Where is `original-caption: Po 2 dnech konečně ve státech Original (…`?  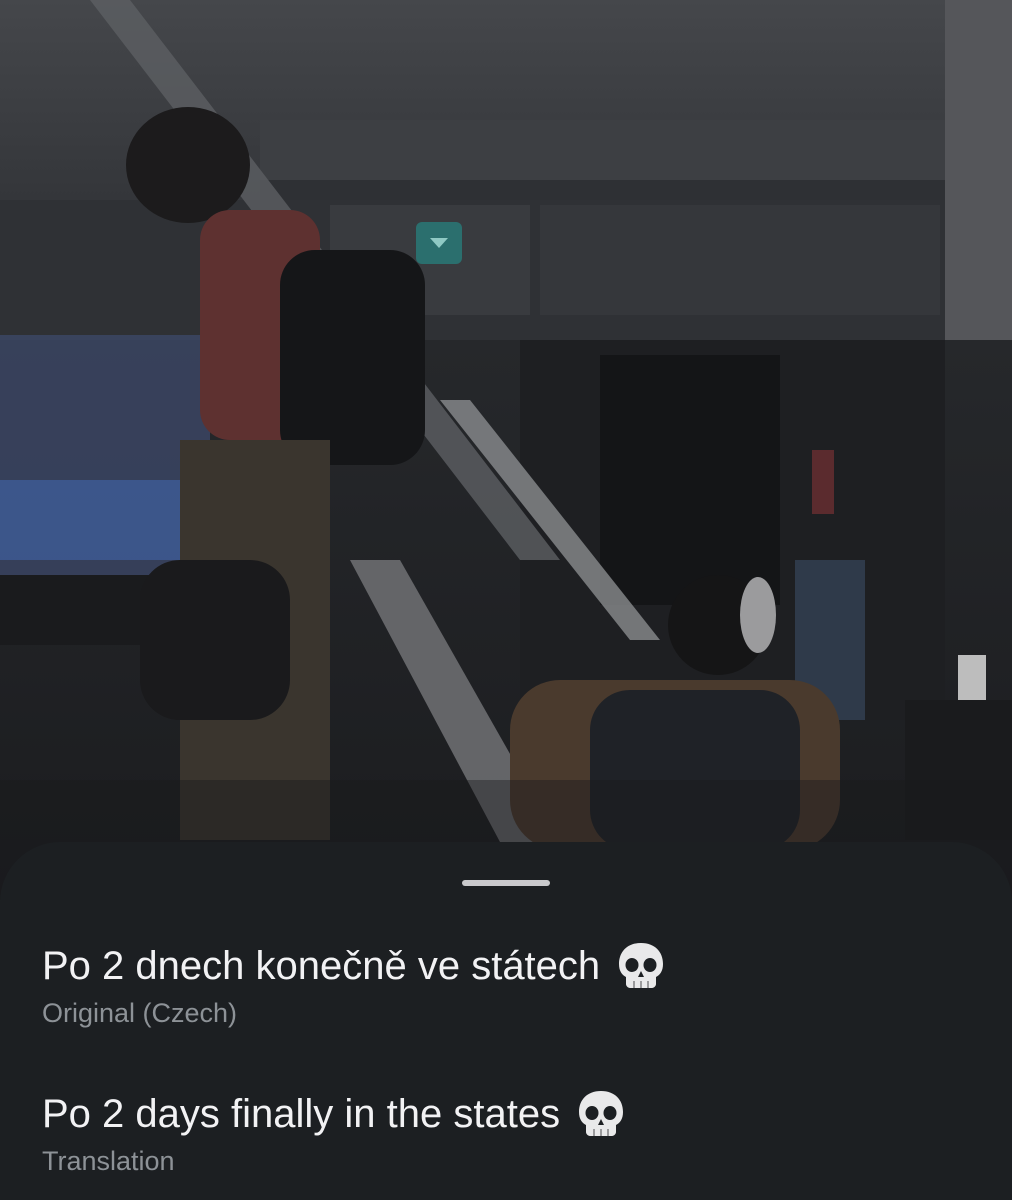
original-caption: Po 2 dnech konečně ve státech Original (… is located at coordinates (354, 985).